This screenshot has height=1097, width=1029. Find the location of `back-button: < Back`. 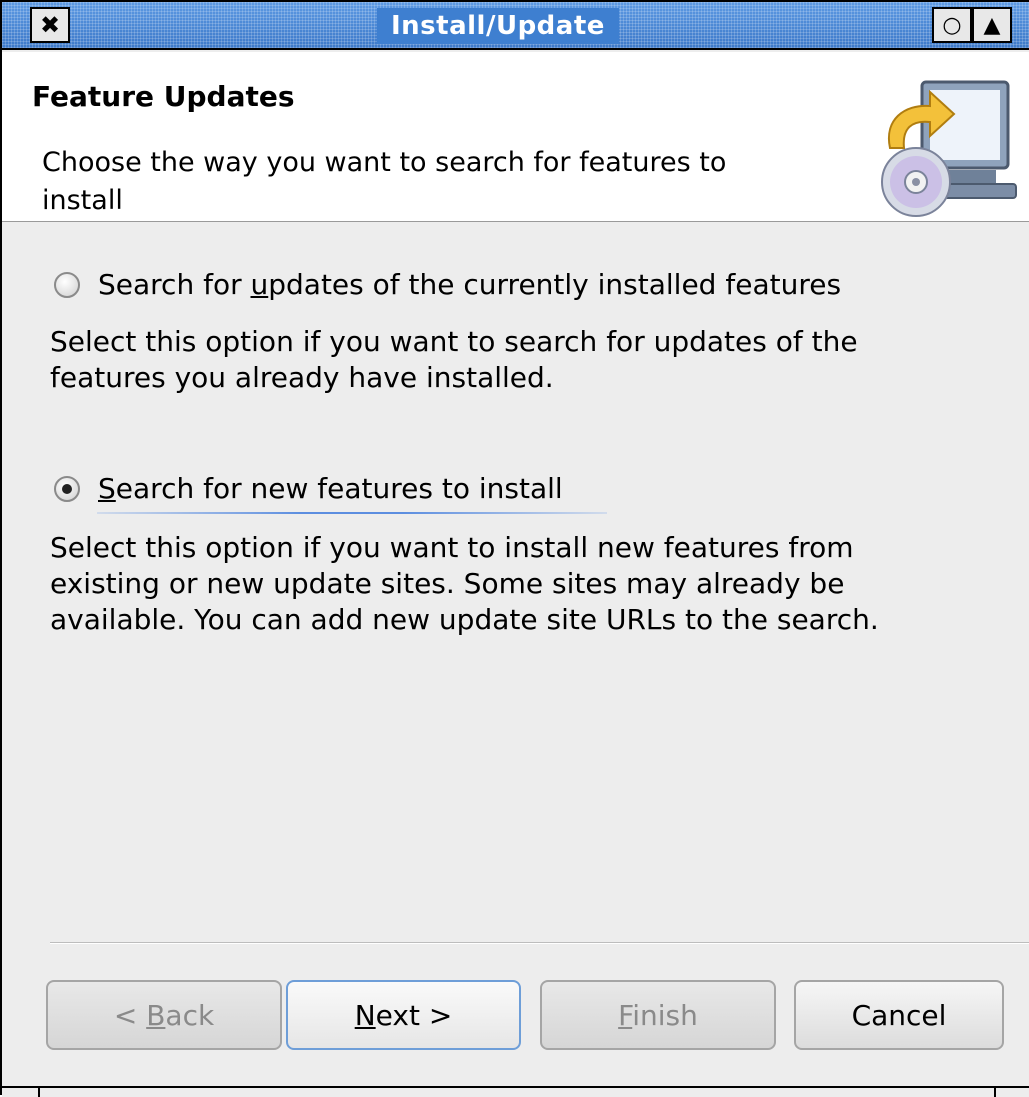

back-button: < Back is located at coordinates (164, 1015).